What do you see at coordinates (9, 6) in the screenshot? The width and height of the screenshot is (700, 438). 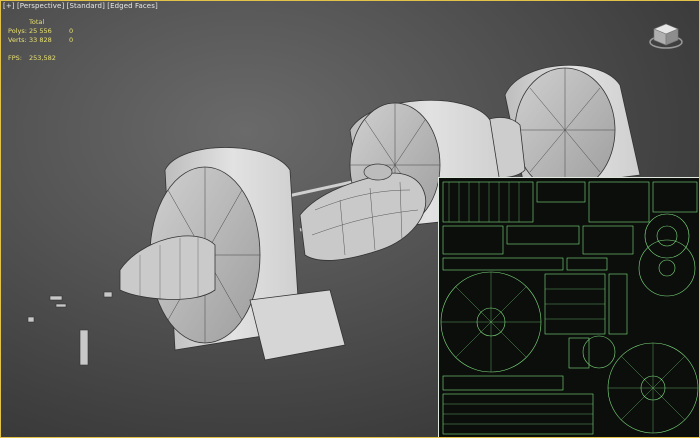 I see `viewport-plus-menu: [+]` at bounding box center [9, 6].